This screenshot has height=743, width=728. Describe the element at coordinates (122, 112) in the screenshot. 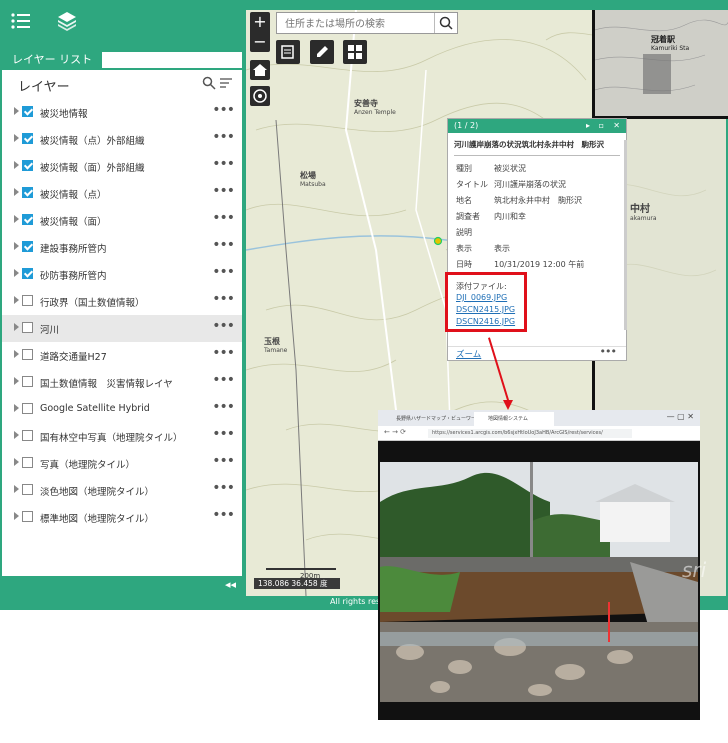

I see `layer-row: 被災地情報 •••` at that location.